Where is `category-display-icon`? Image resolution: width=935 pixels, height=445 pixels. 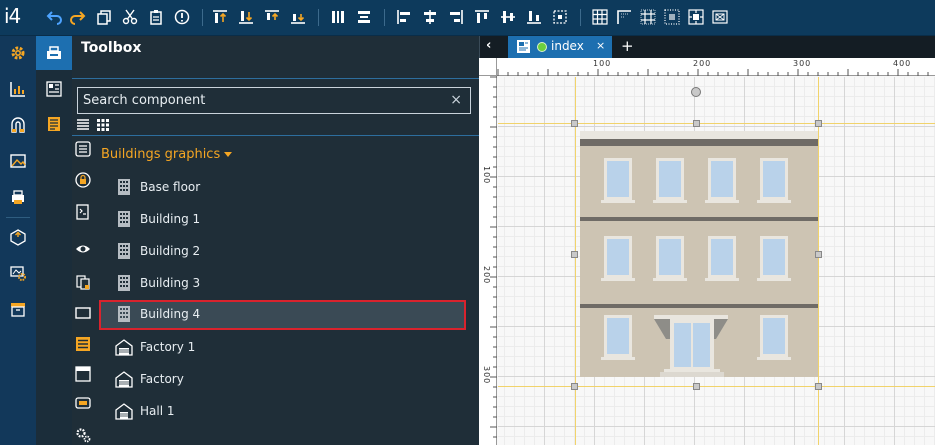 category-display-icon is located at coordinates (84, 404).